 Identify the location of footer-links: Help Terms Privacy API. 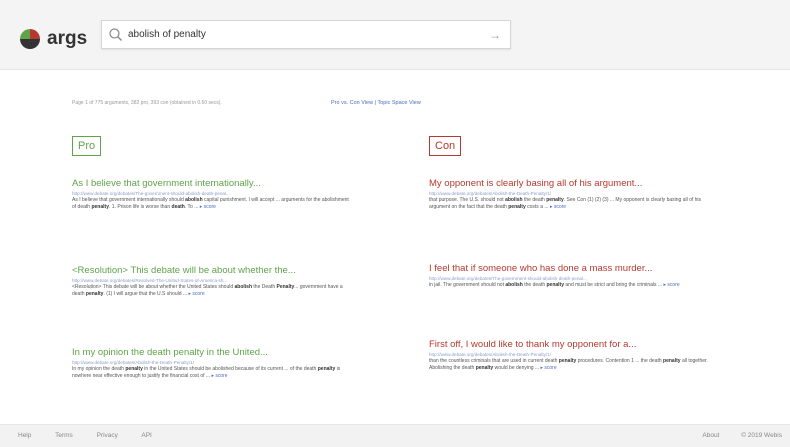
(96, 435).